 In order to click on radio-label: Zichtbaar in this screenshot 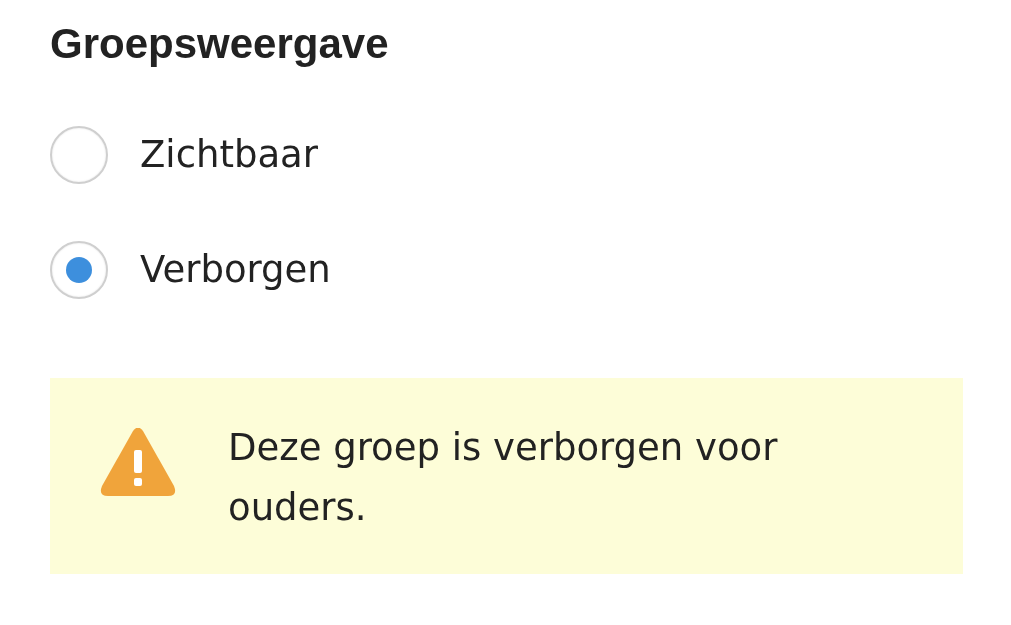, I will do `click(229, 155)`.